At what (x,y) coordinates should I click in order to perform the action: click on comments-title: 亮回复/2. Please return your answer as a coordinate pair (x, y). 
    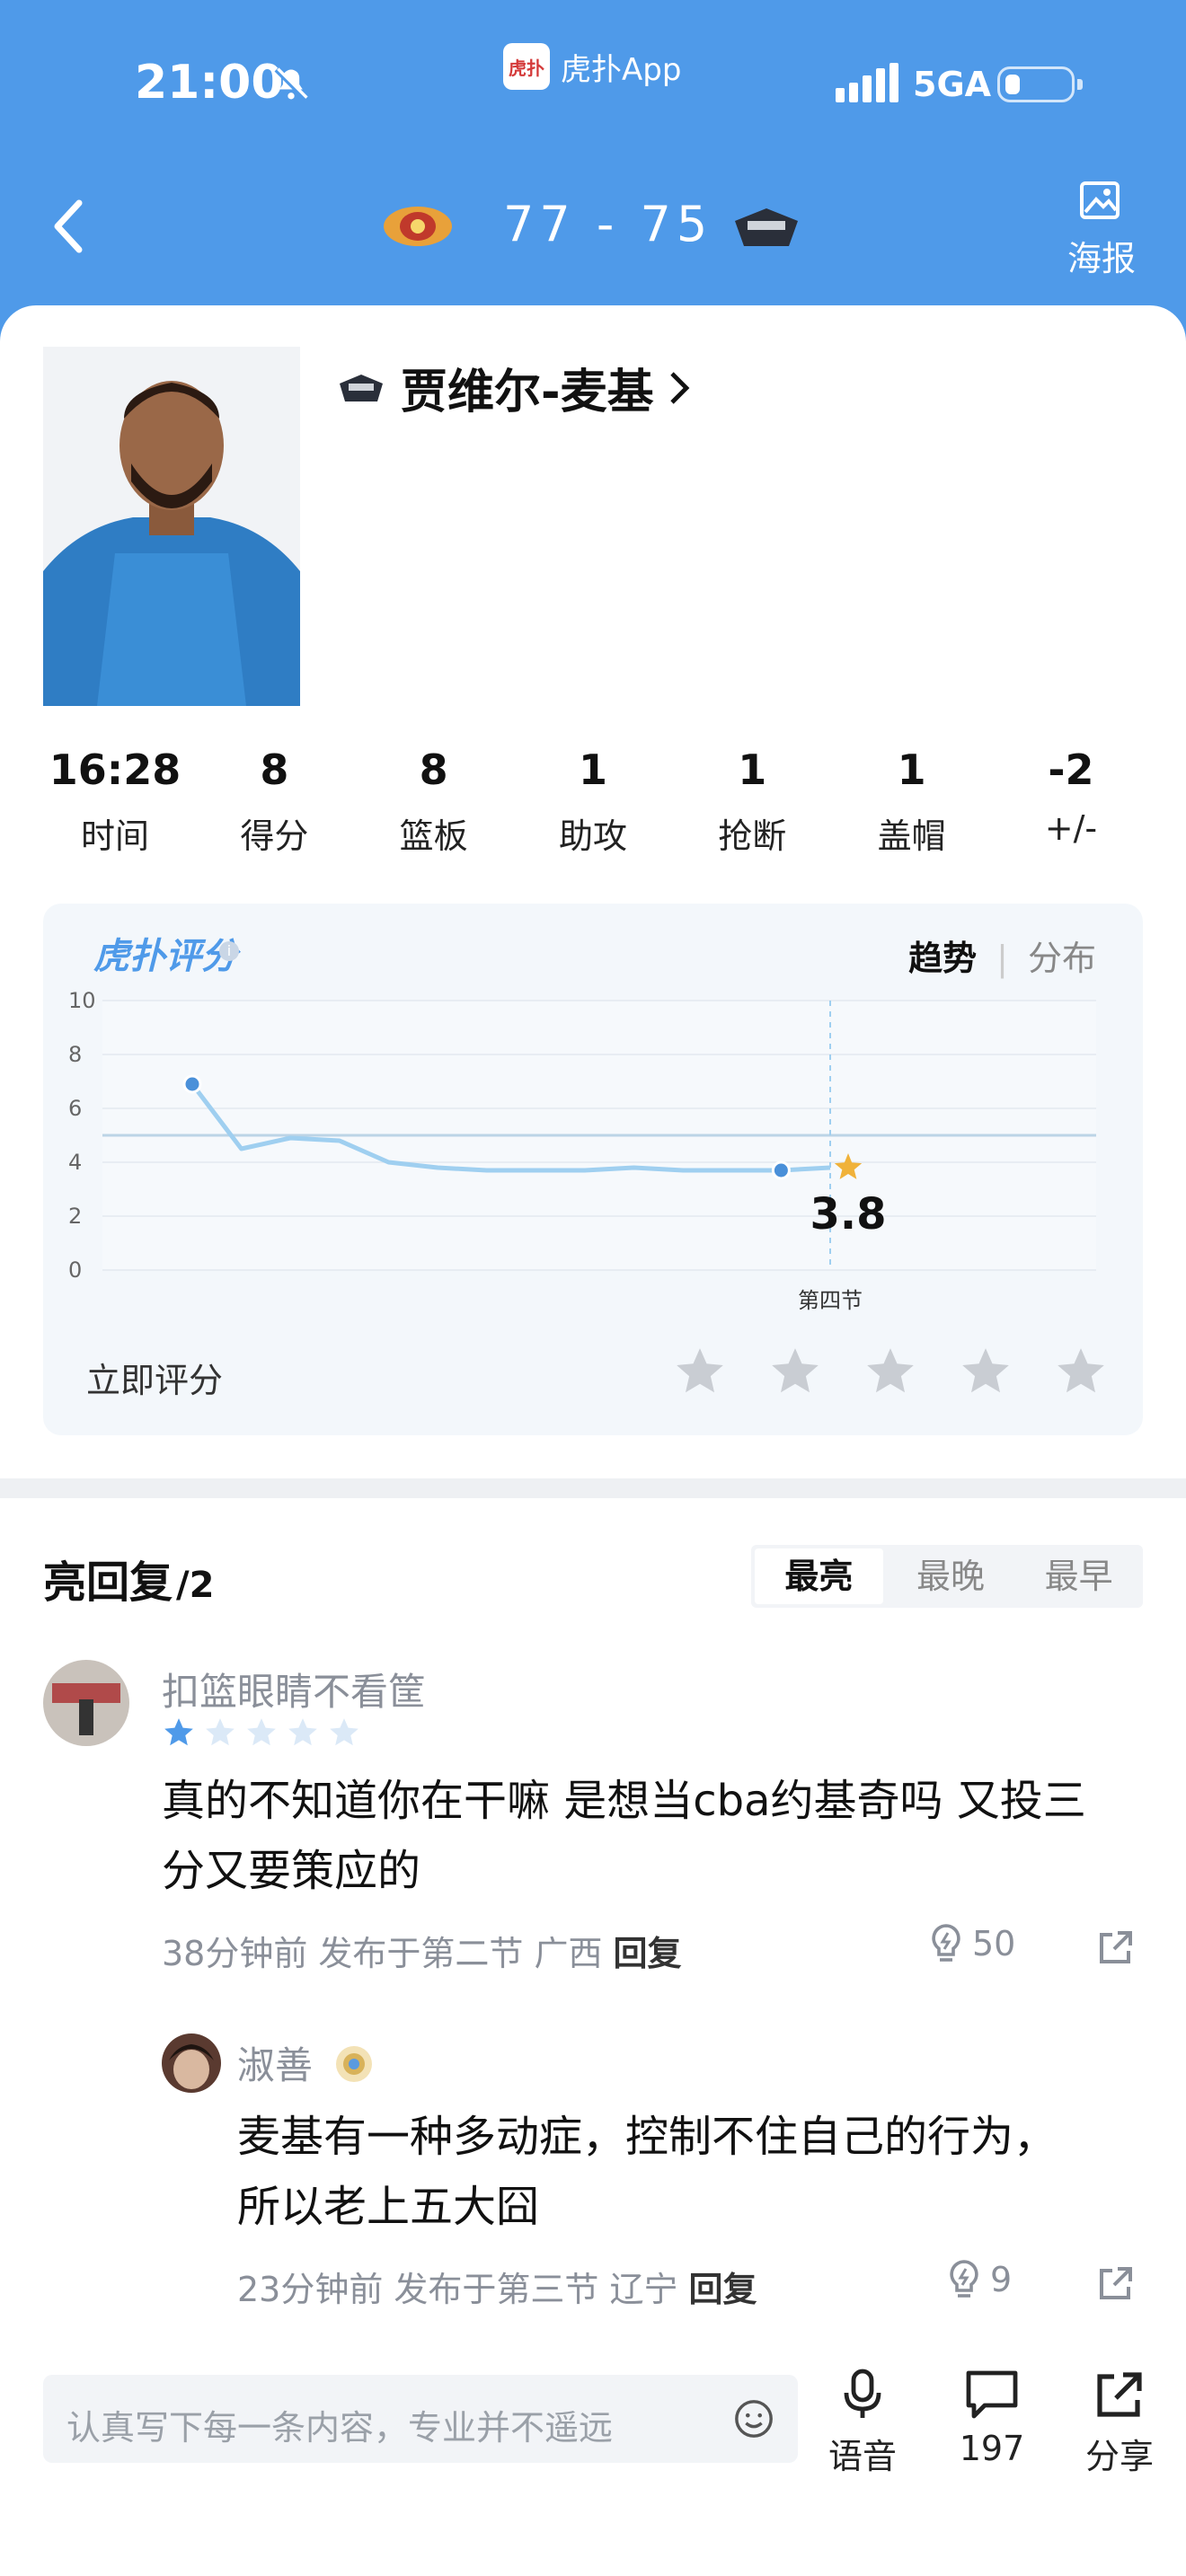
    Looking at the image, I should click on (128, 1578).